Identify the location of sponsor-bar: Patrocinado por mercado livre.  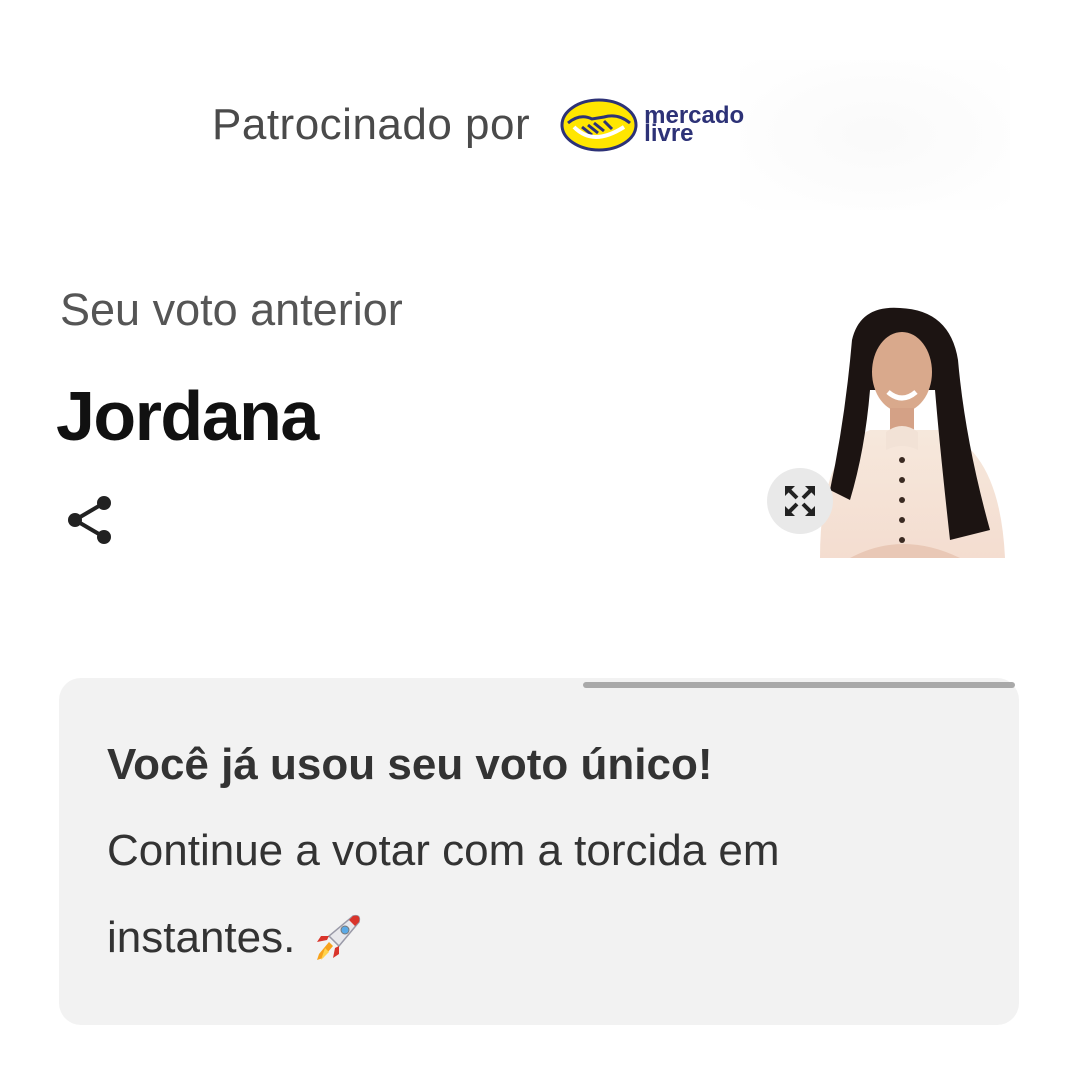
(478, 125).